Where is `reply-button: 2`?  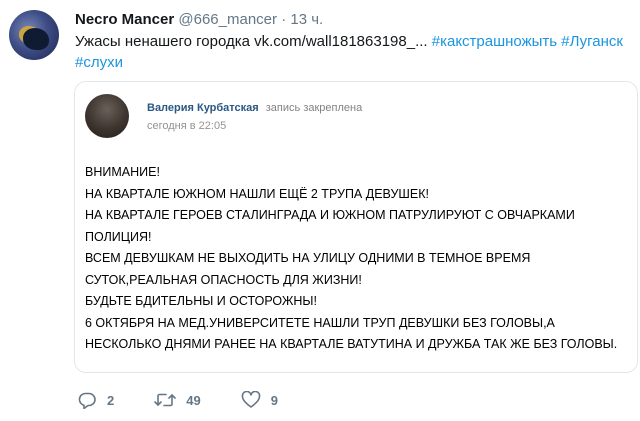 reply-button: 2 is located at coordinates (95, 400).